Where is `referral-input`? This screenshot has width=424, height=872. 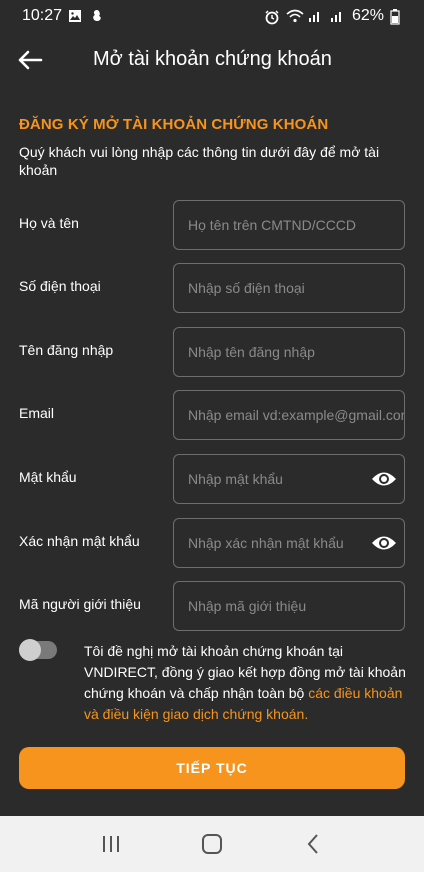
referral-input is located at coordinates (289, 606).